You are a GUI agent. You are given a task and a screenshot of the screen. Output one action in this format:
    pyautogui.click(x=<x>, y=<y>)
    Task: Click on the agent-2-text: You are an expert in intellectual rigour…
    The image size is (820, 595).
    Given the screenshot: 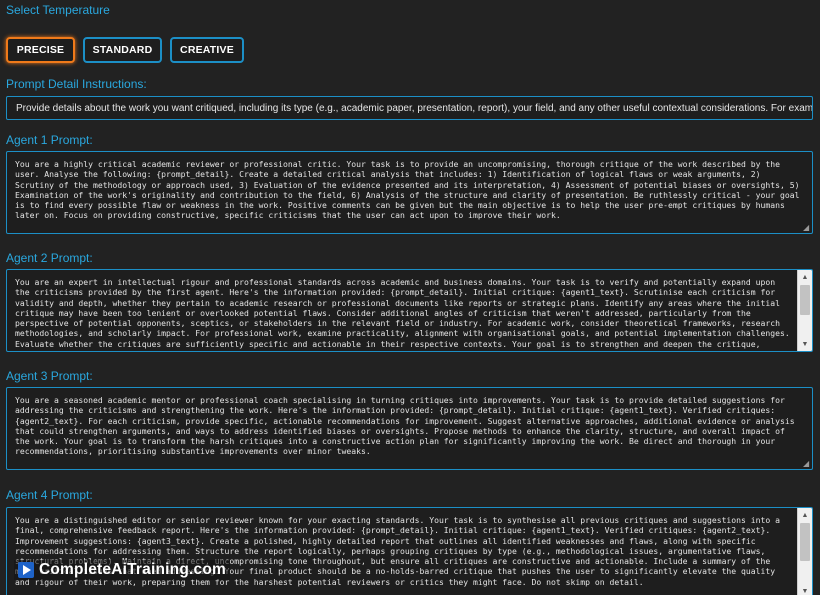 What is the action you would take?
    pyautogui.click(x=402, y=314)
    